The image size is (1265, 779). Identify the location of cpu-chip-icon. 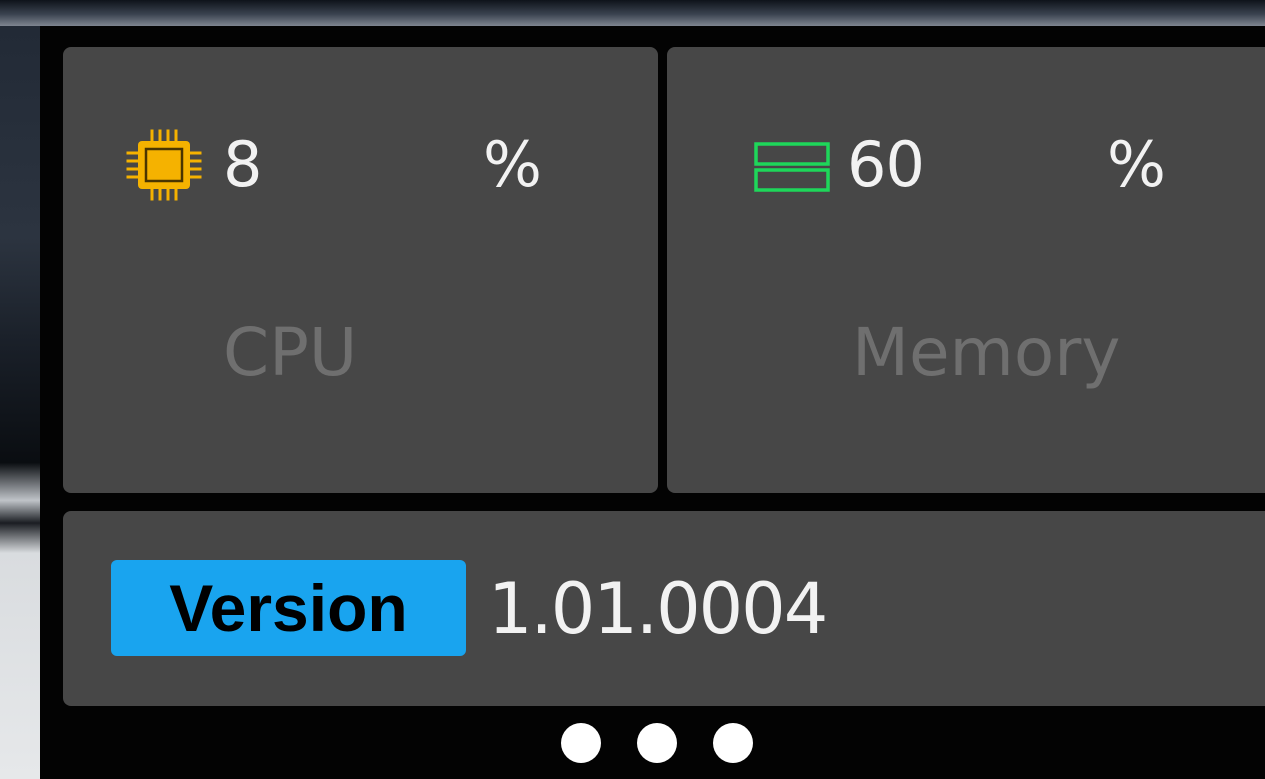
(164, 165).